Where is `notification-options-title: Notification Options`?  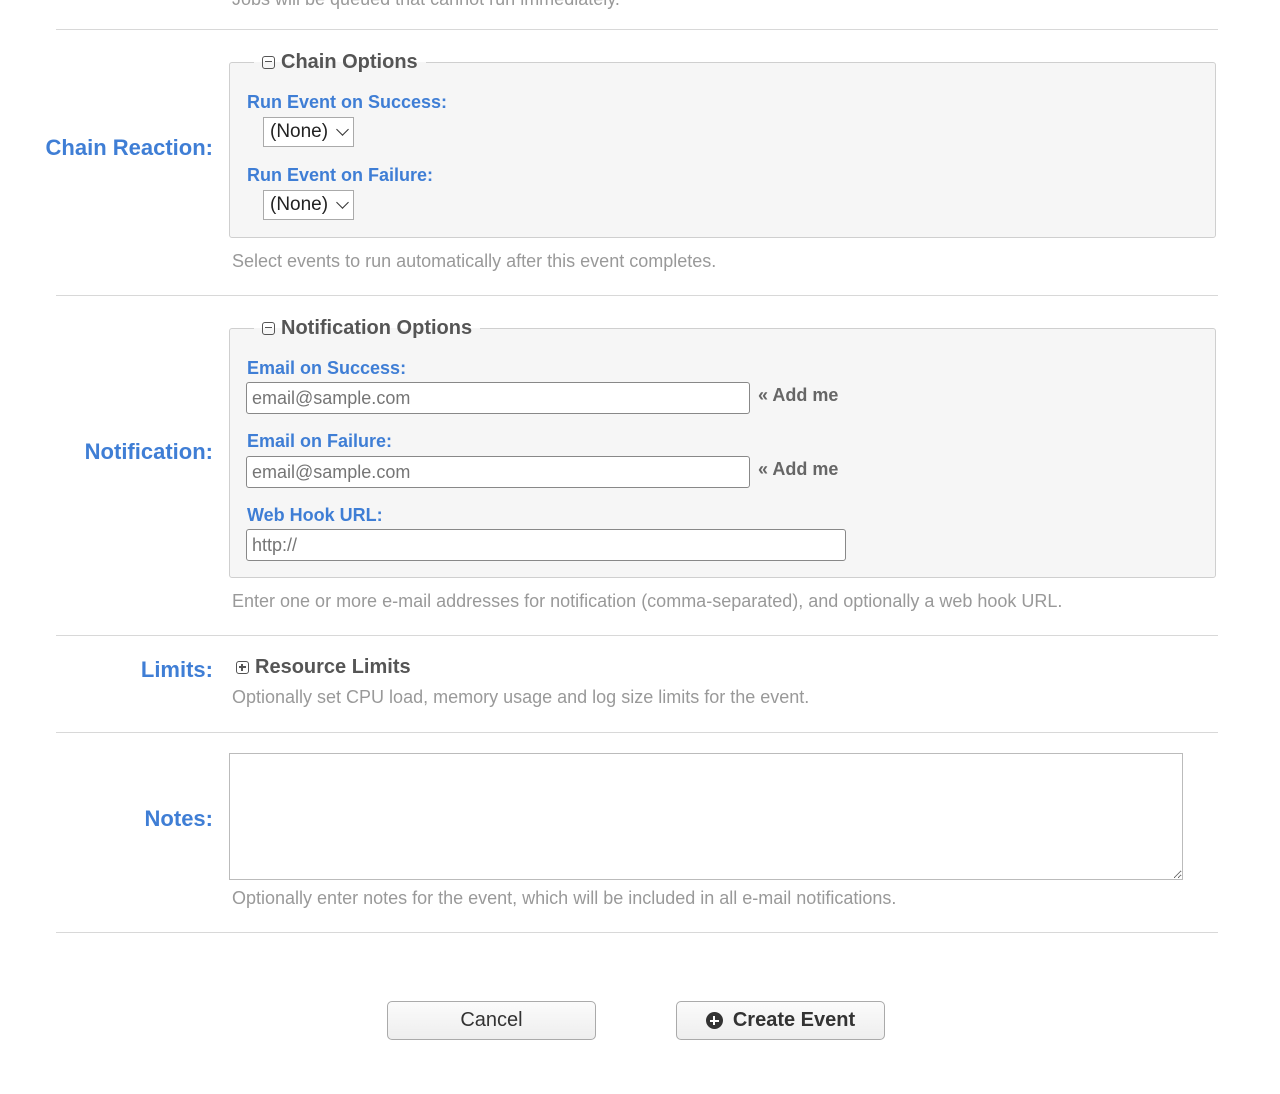
notification-options-title: Notification Options is located at coordinates (377, 328).